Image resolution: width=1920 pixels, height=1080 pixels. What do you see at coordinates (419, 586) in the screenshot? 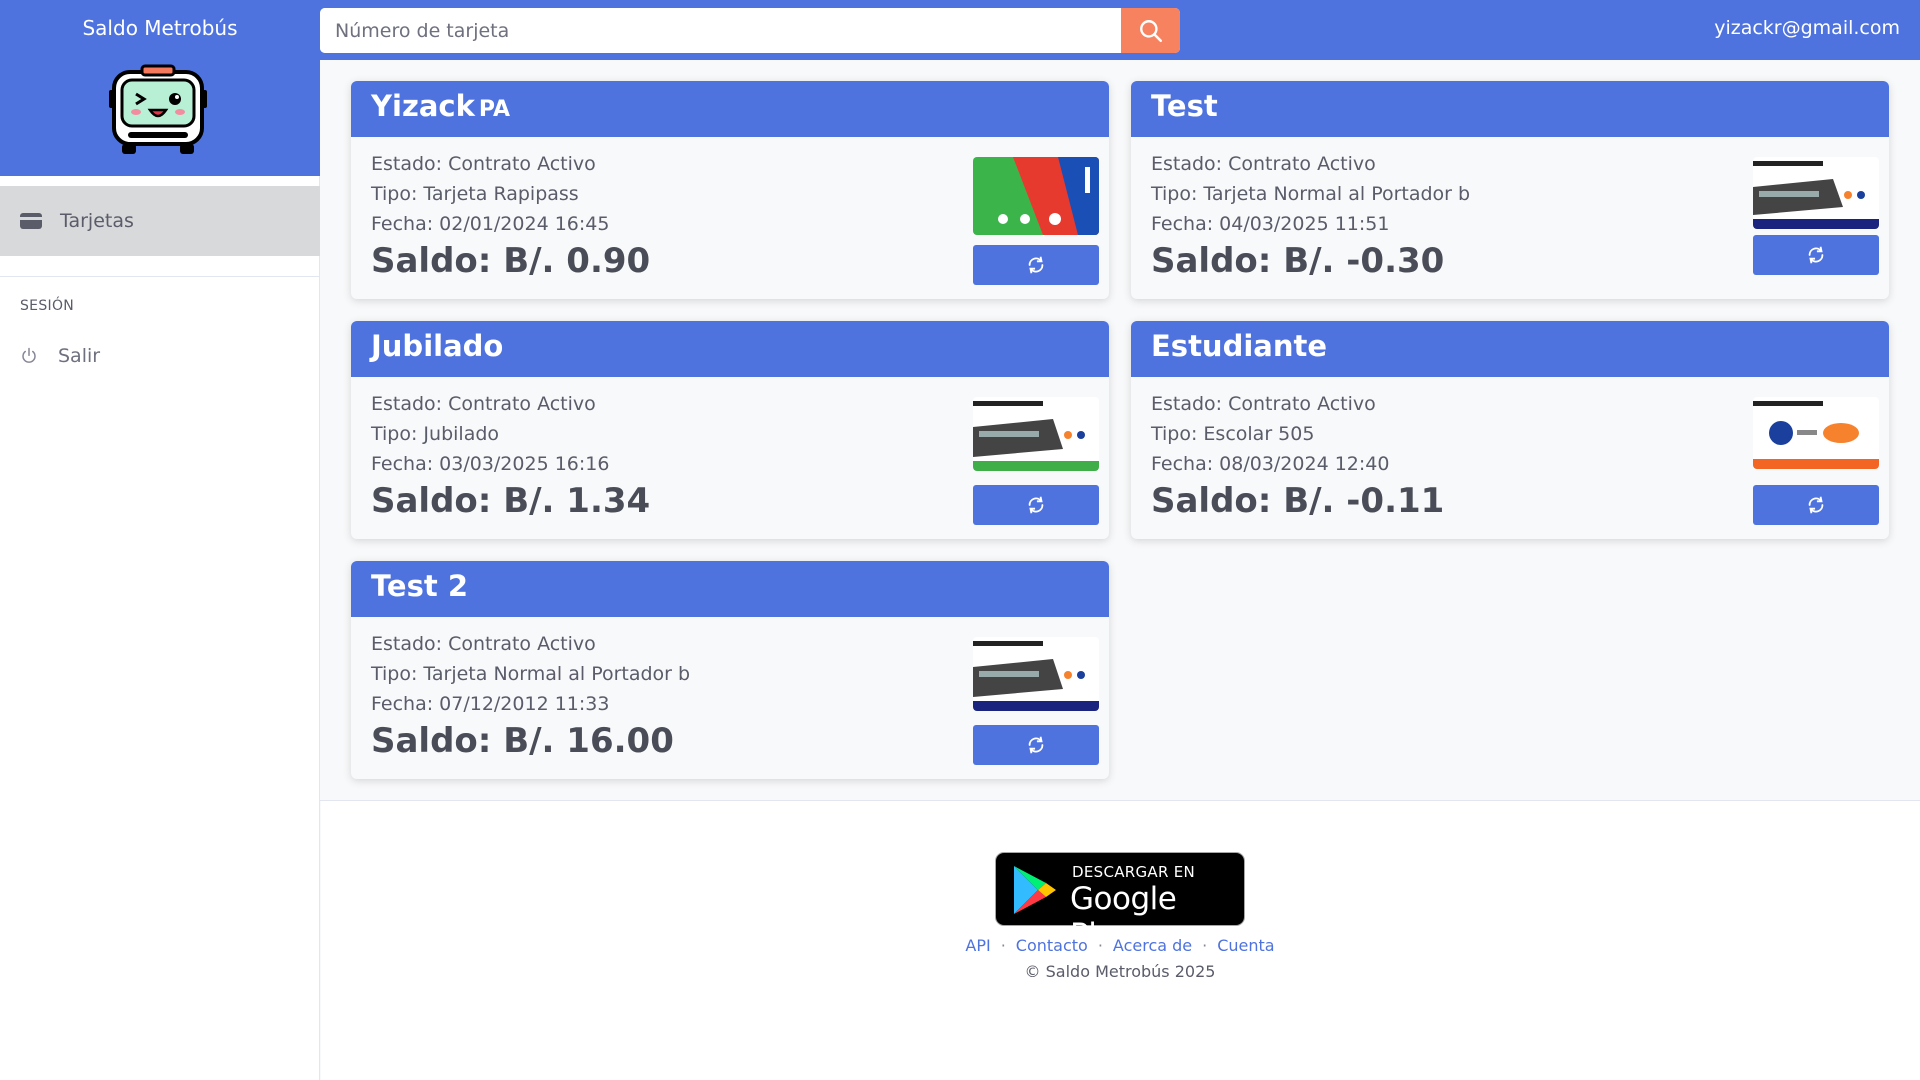
I see `card-name: Test 2` at bounding box center [419, 586].